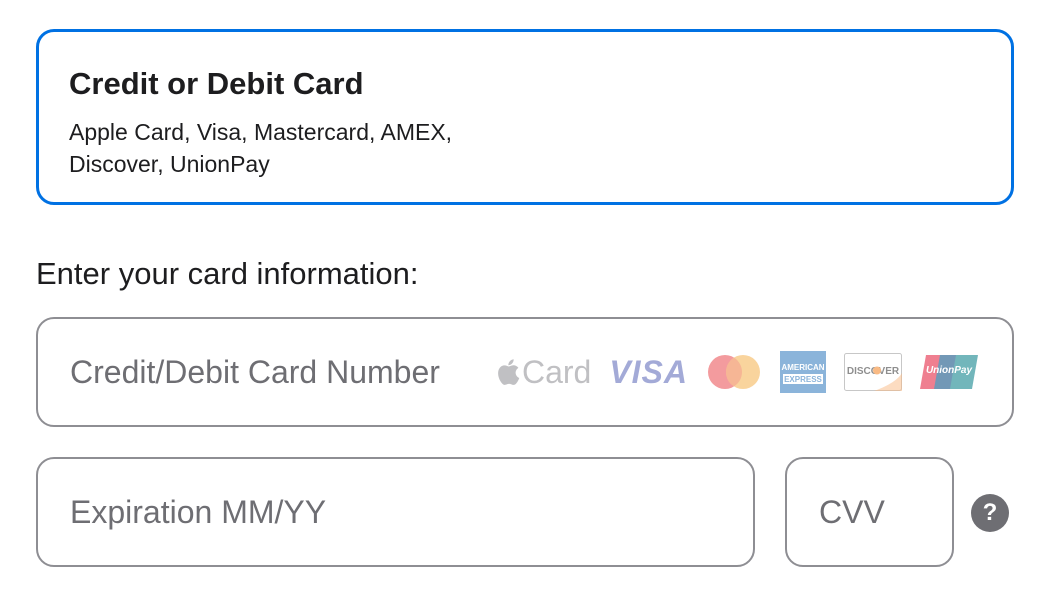  What do you see at coordinates (227, 273) in the screenshot?
I see `section-label: Enter your card information:` at bounding box center [227, 273].